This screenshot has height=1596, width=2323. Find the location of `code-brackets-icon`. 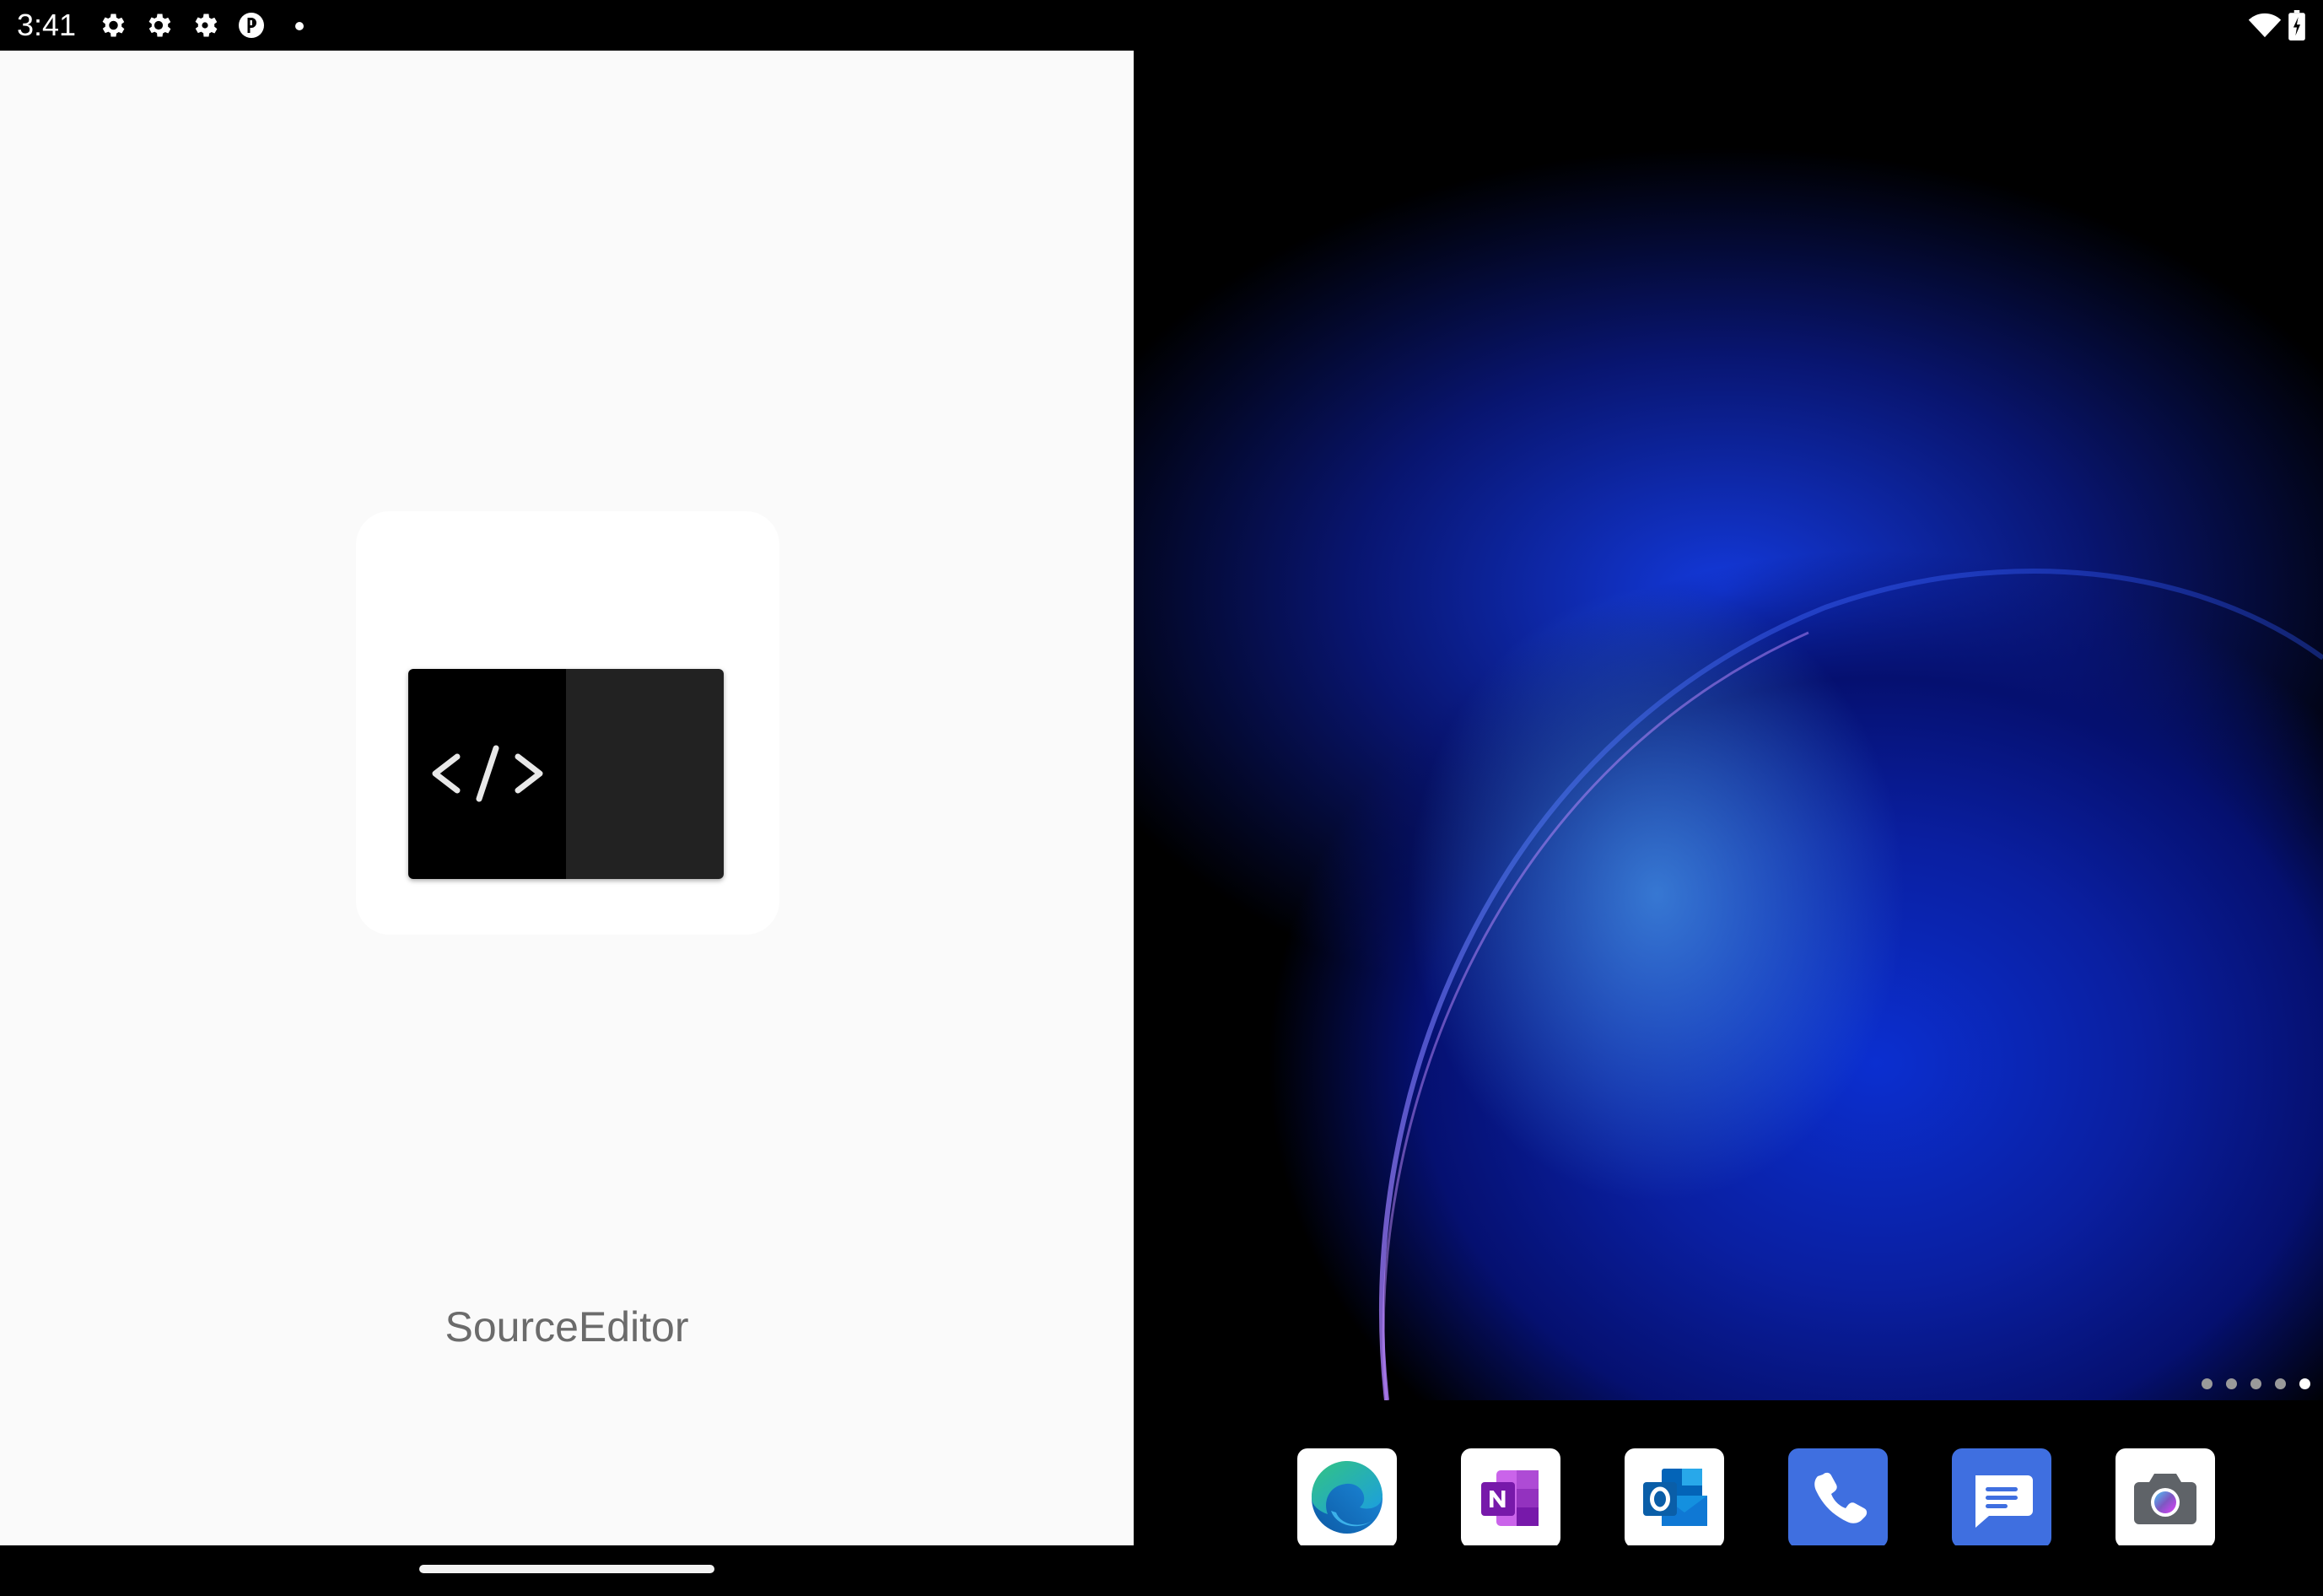

code-brackets-icon is located at coordinates (487, 774).